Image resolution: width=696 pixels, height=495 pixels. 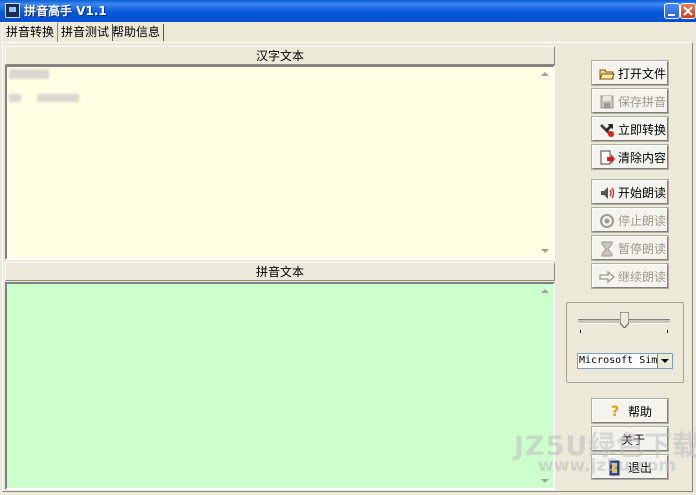 What do you see at coordinates (280, 55) in the screenshot?
I see `hanzi-text-header: 汉字文本` at bounding box center [280, 55].